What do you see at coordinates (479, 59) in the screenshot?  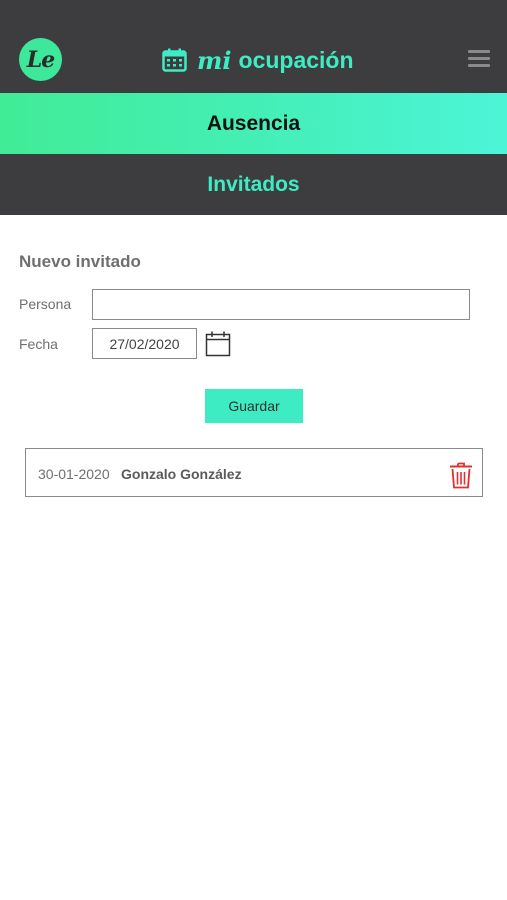 I see `hamburger-menu-icon` at bounding box center [479, 59].